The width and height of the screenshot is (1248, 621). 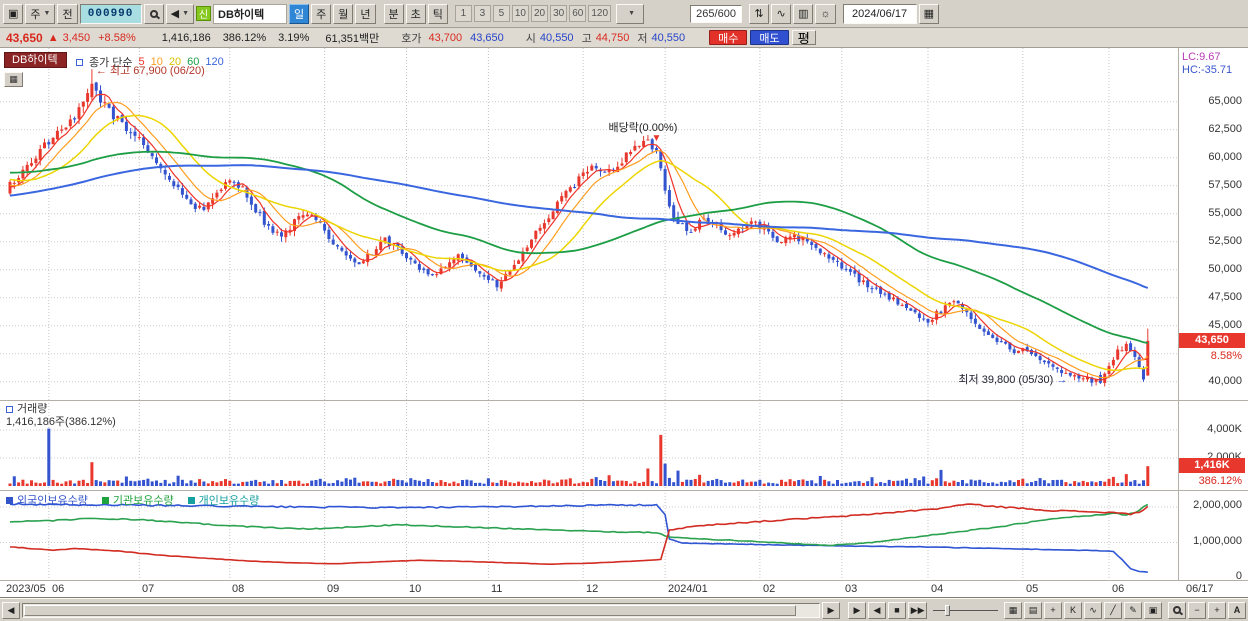 I want to click on tab-second: 초, so click(x=415, y=13).